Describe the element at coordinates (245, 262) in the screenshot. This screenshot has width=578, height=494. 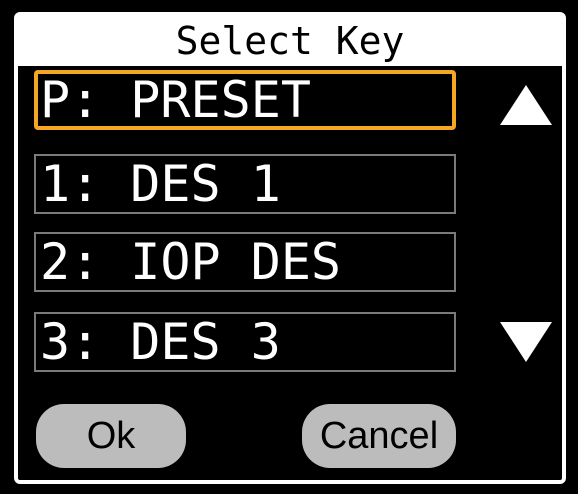
I see `key-item-iop-des: 2: IOP DES` at that location.